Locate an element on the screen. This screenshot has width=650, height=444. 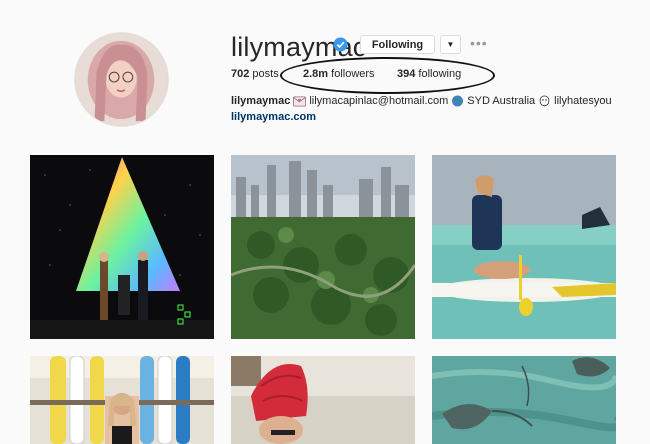
post-image-paddleboard is located at coordinates (524, 247).